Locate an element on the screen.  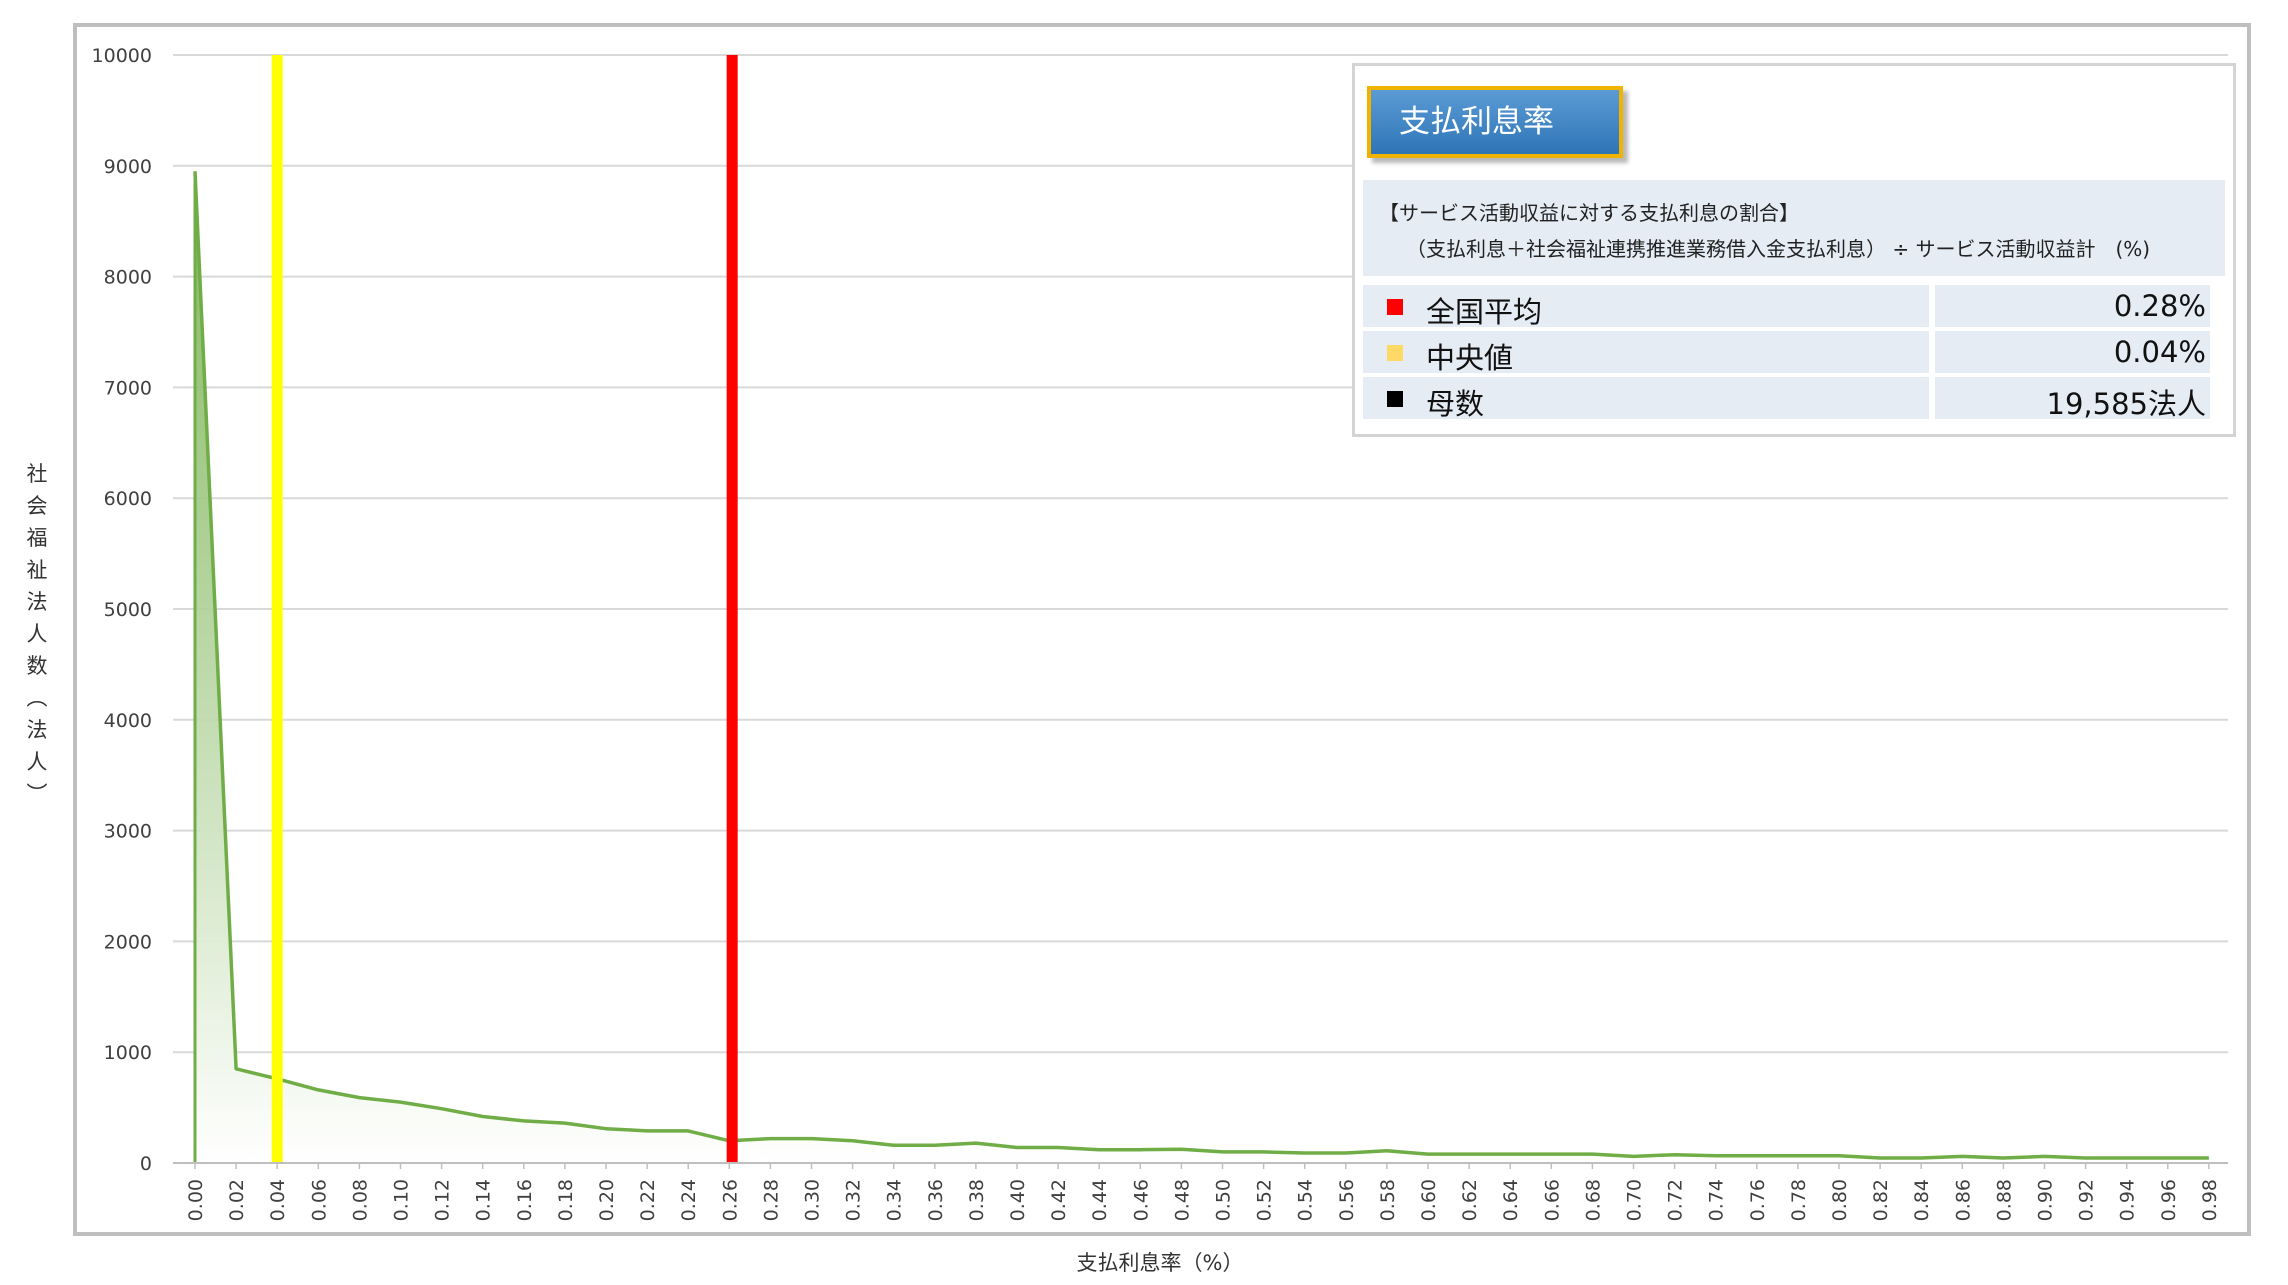
x-tick-label: 0.98 is located at coordinates (2210, 1200).